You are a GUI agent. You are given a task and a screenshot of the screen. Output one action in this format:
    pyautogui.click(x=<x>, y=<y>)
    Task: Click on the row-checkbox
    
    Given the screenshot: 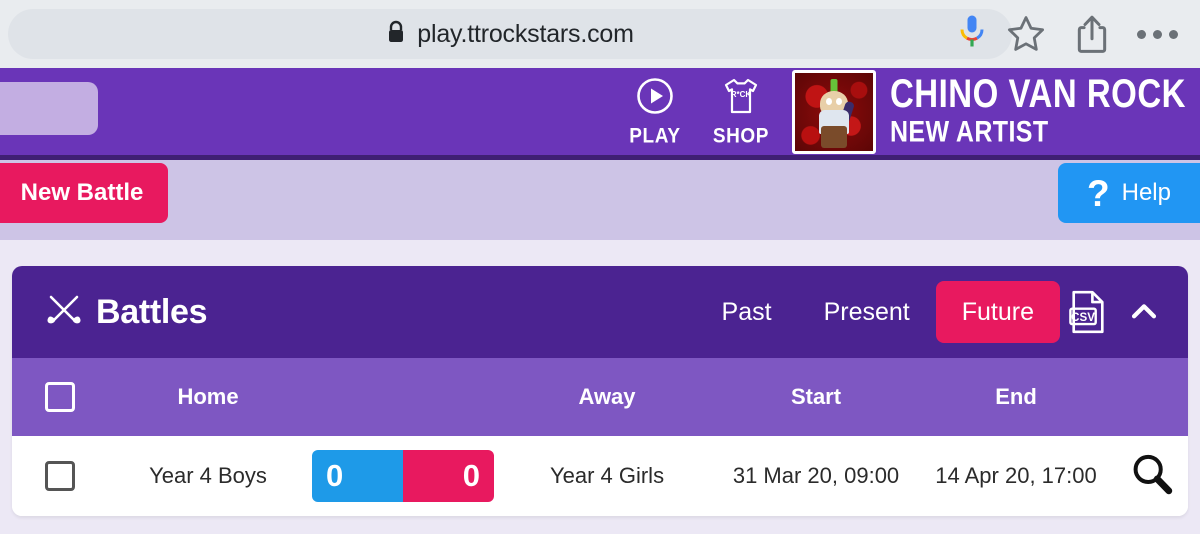 What is the action you would take?
    pyautogui.click(x=60, y=476)
    